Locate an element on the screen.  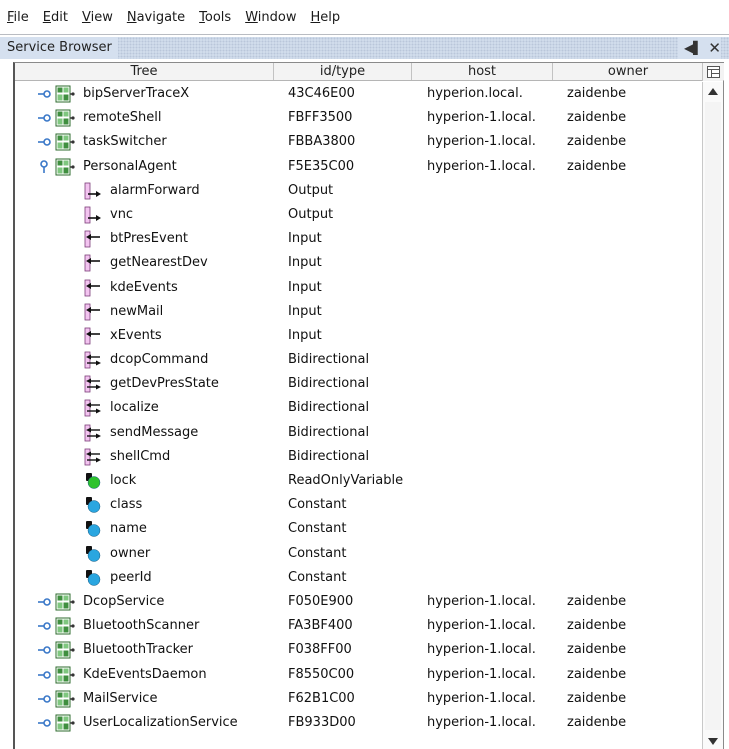
member-name: newMail is located at coordinates (137, 311).